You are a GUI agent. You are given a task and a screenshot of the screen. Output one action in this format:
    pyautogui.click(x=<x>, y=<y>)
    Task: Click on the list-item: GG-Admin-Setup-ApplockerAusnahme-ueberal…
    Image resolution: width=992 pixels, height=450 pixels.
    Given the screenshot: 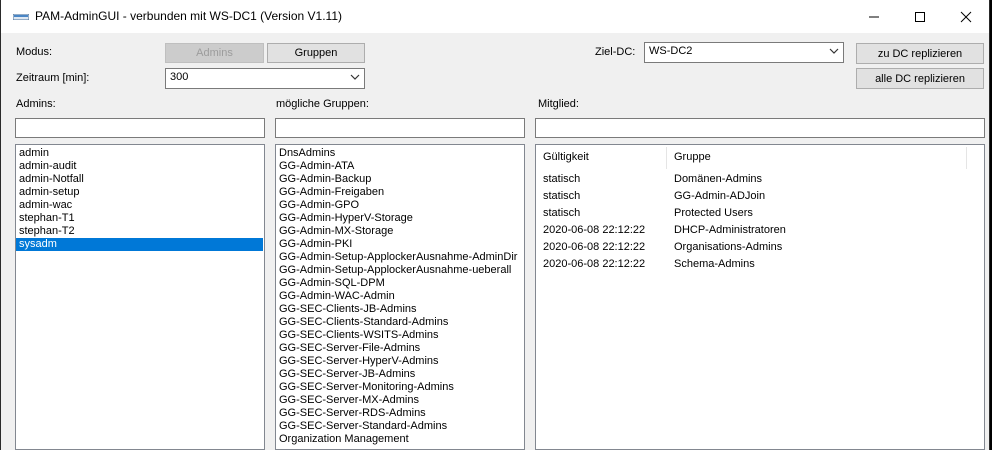 What is the action you would take?
    pyautogui.click(x=400, y=270)
    